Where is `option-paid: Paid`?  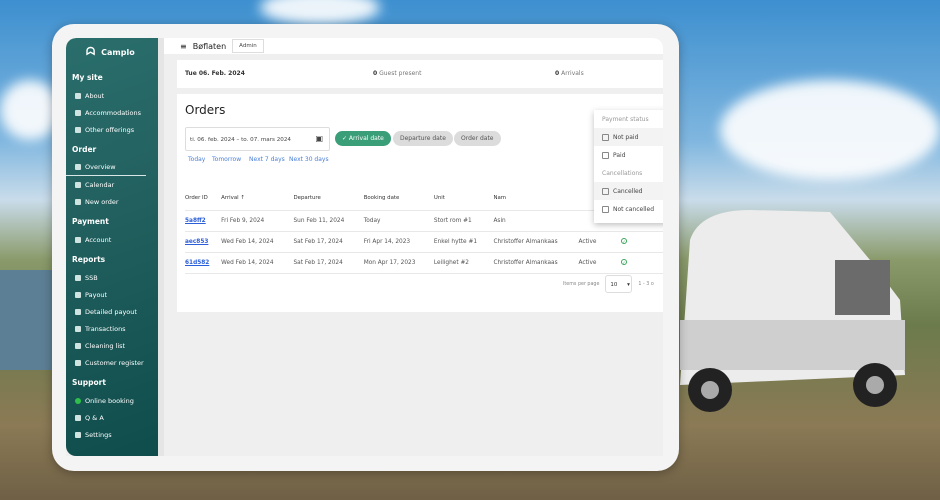
option-paid: Paid is located at coordinates (628, 155).